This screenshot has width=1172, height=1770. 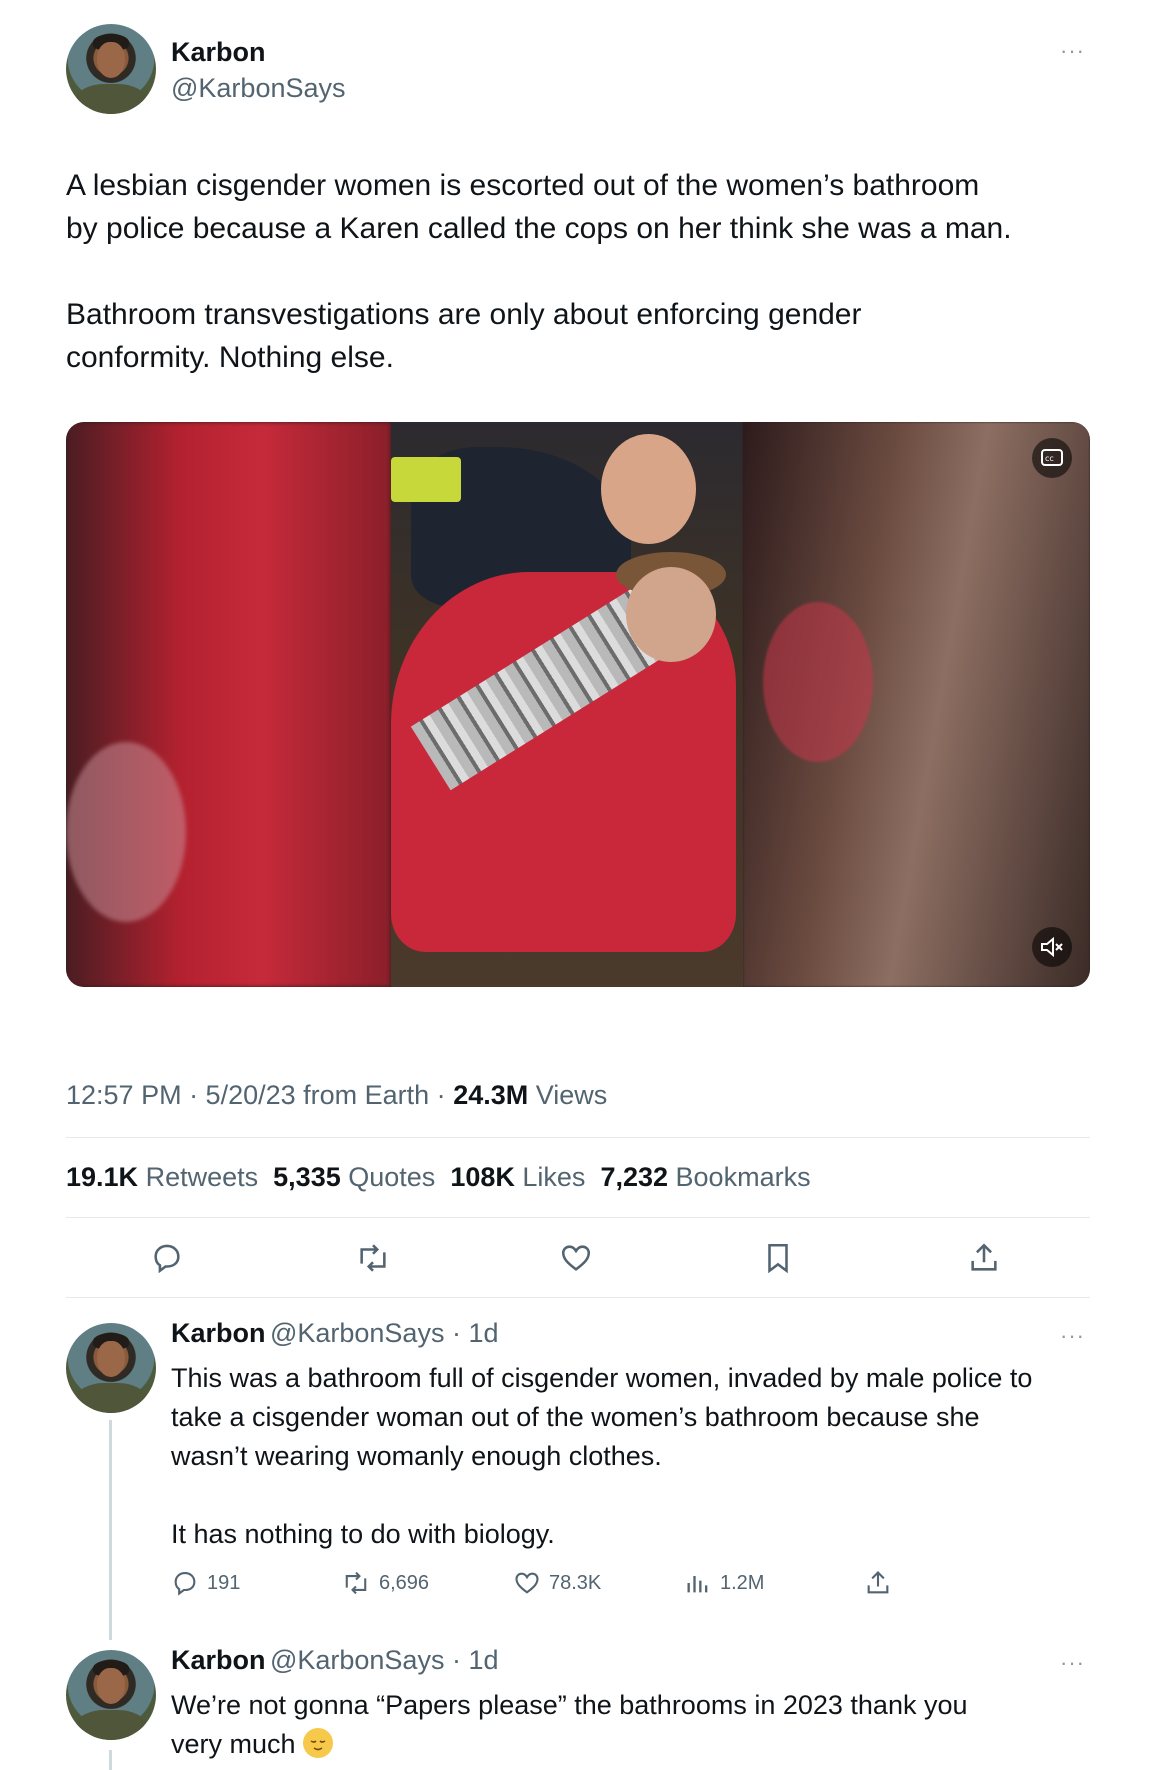 I want to click on captions-icon: cc, so click(x=1052, y=458).